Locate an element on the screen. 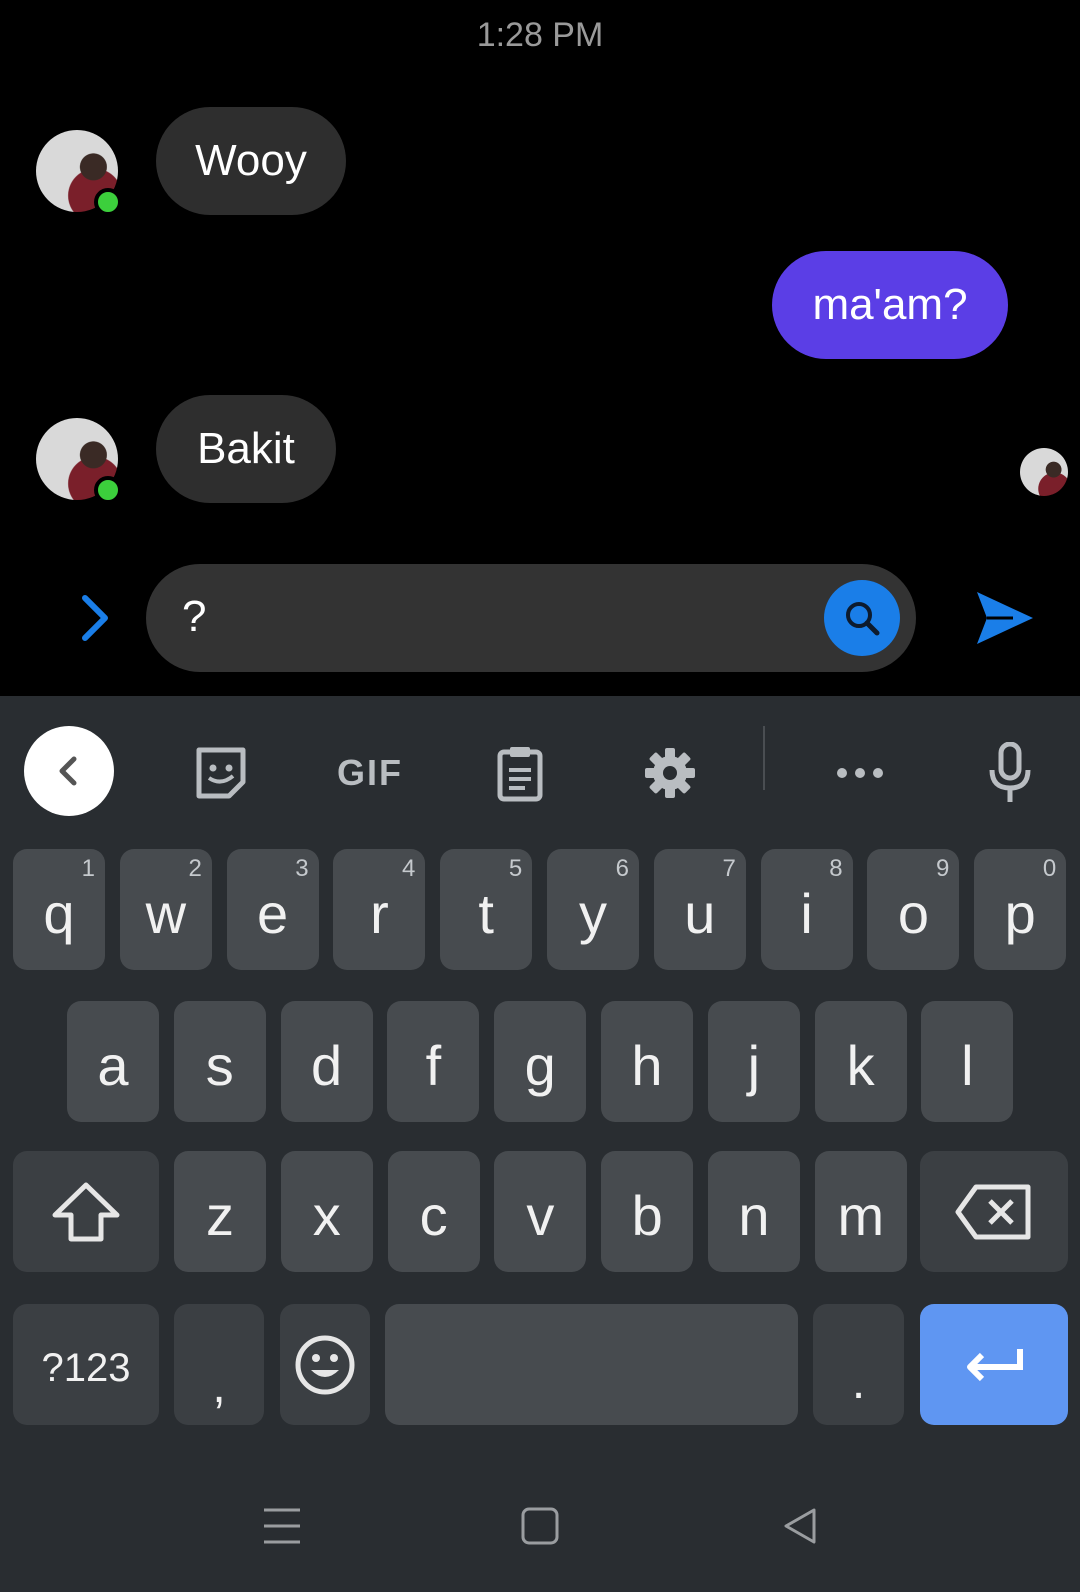  send-icon is located at coordinates (1005, 617).